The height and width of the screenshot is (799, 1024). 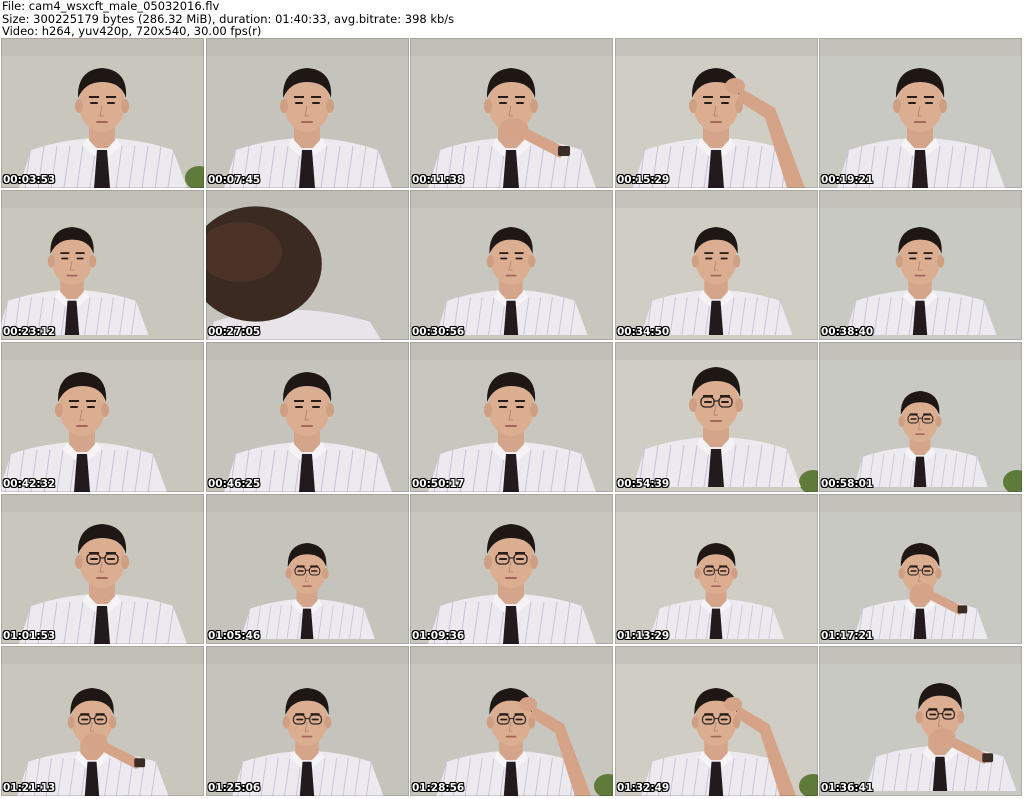 I want to click on thumbnail-frame: 01:36:41, so click(x=920, y=721).